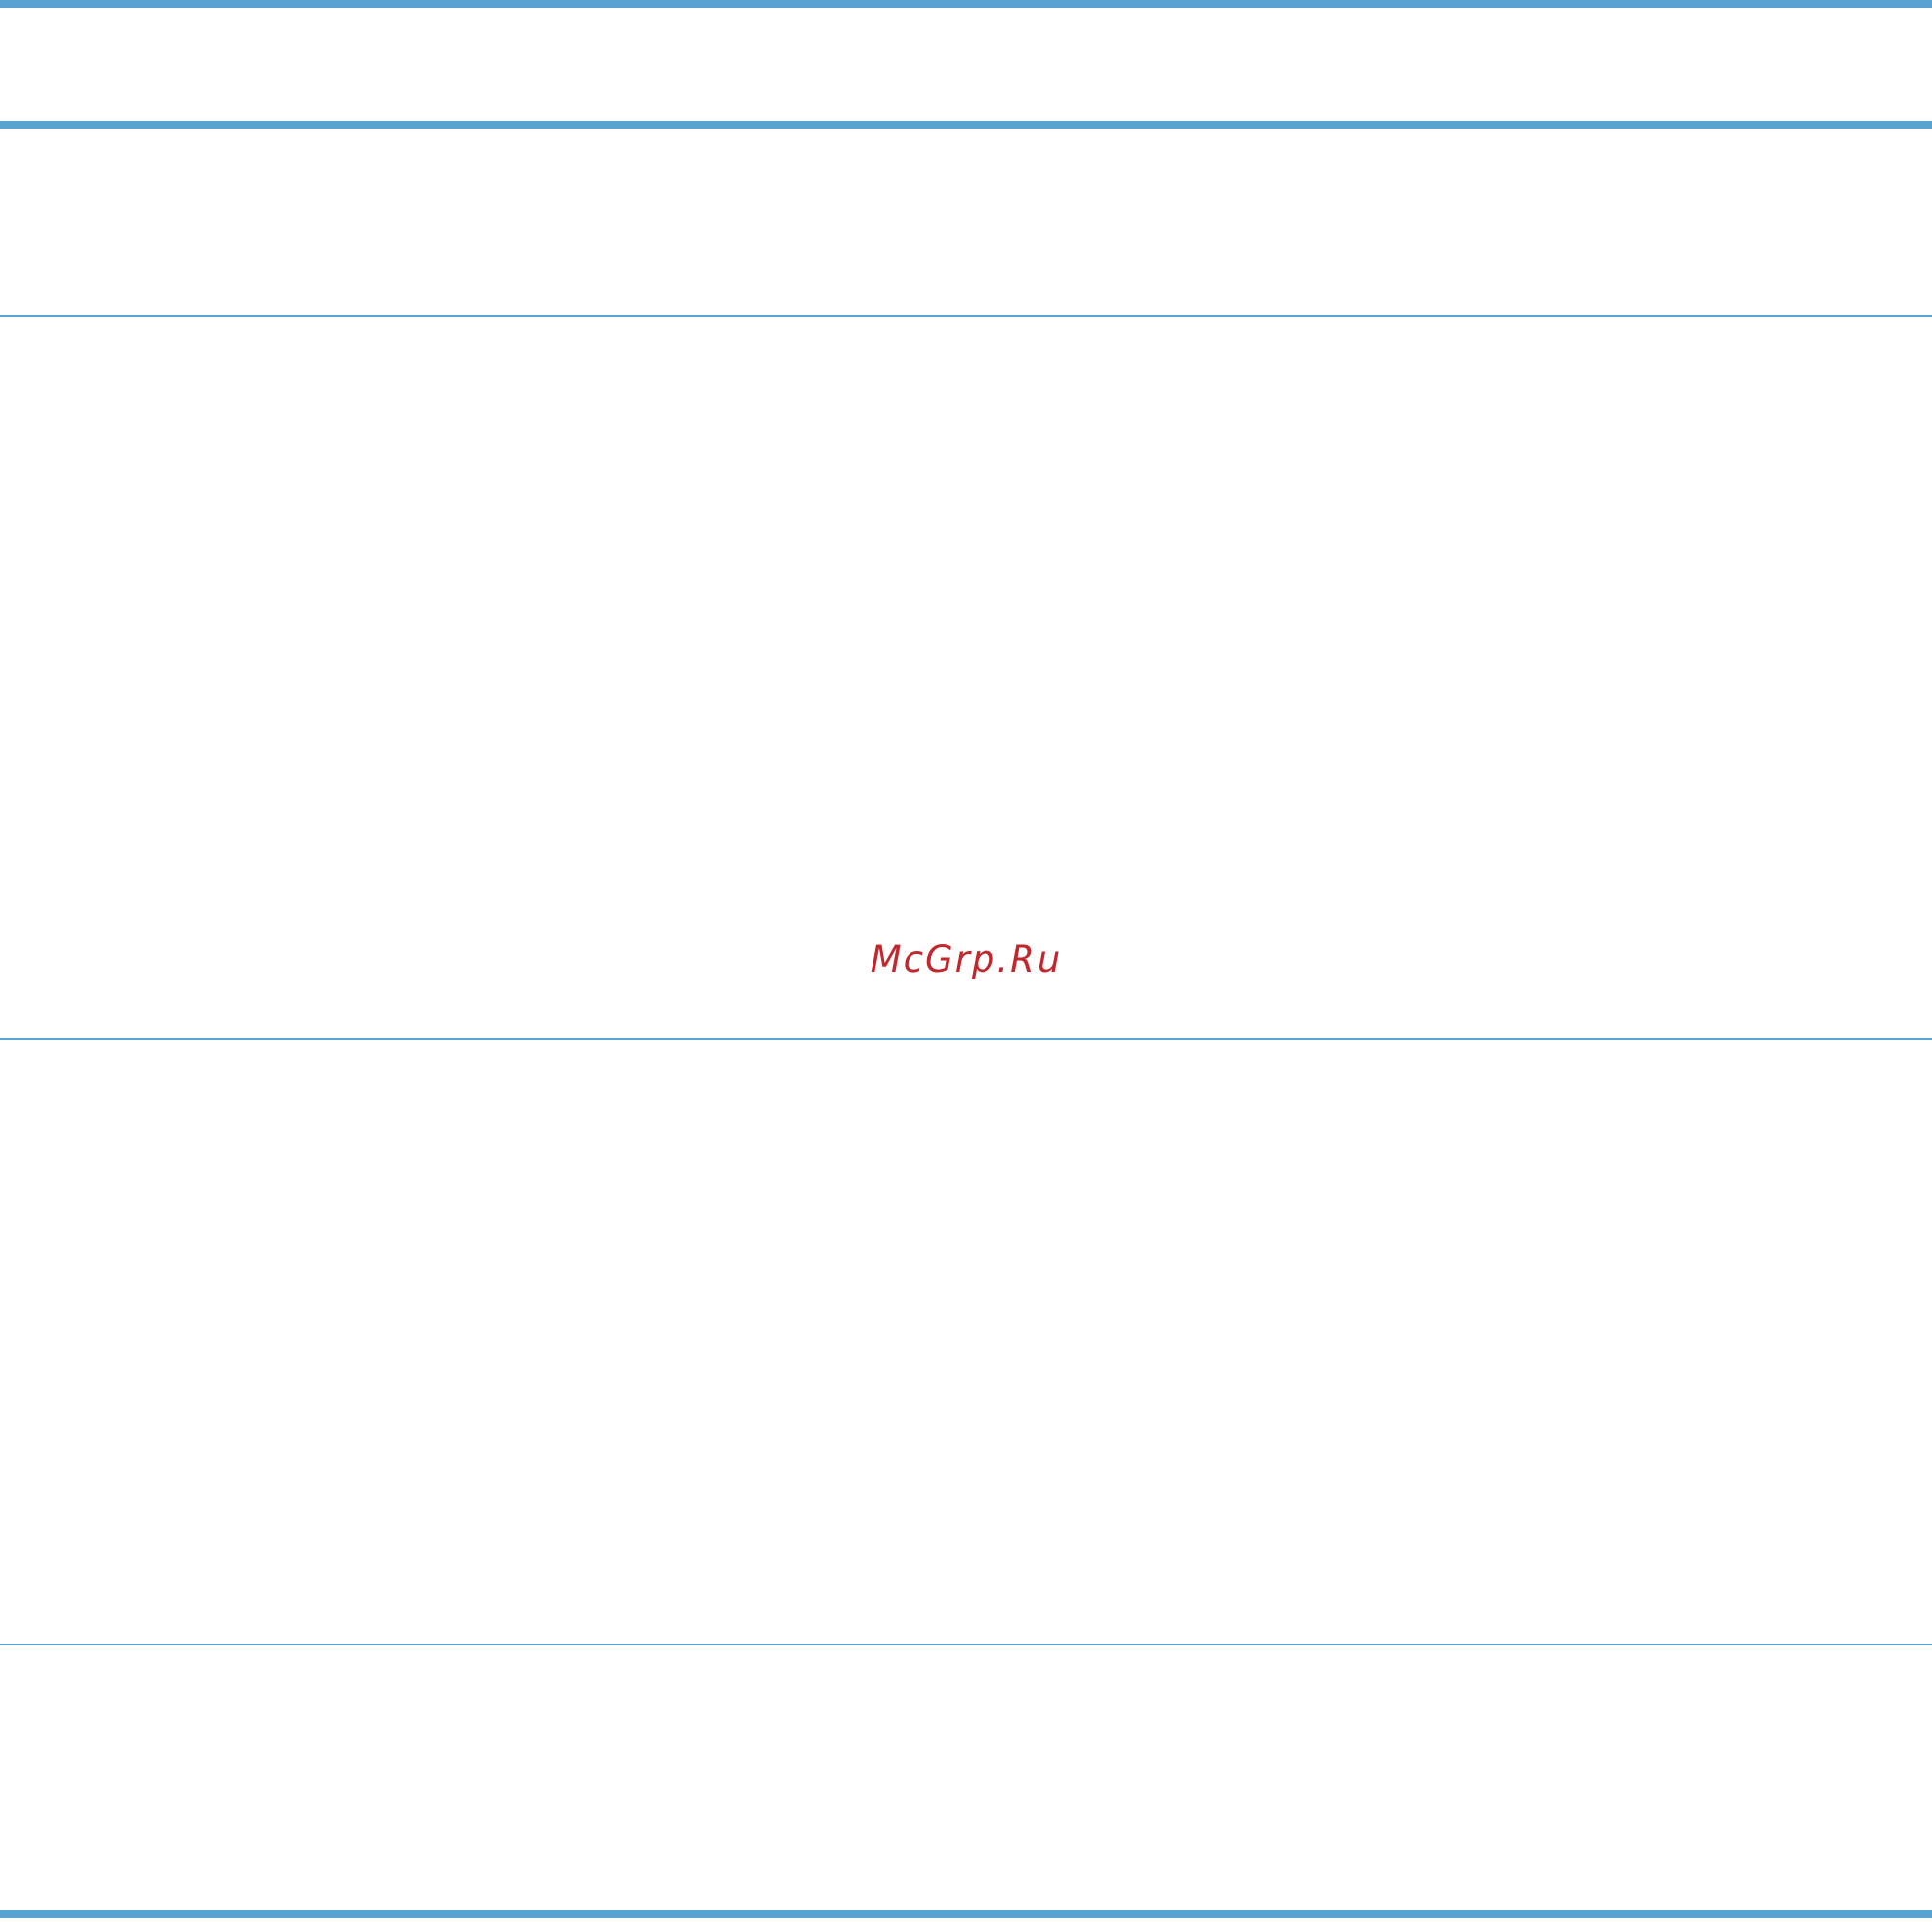  Describe the element at coordinates (966, 1914) in the screenshot. I see `table-bottom-border` at that location.